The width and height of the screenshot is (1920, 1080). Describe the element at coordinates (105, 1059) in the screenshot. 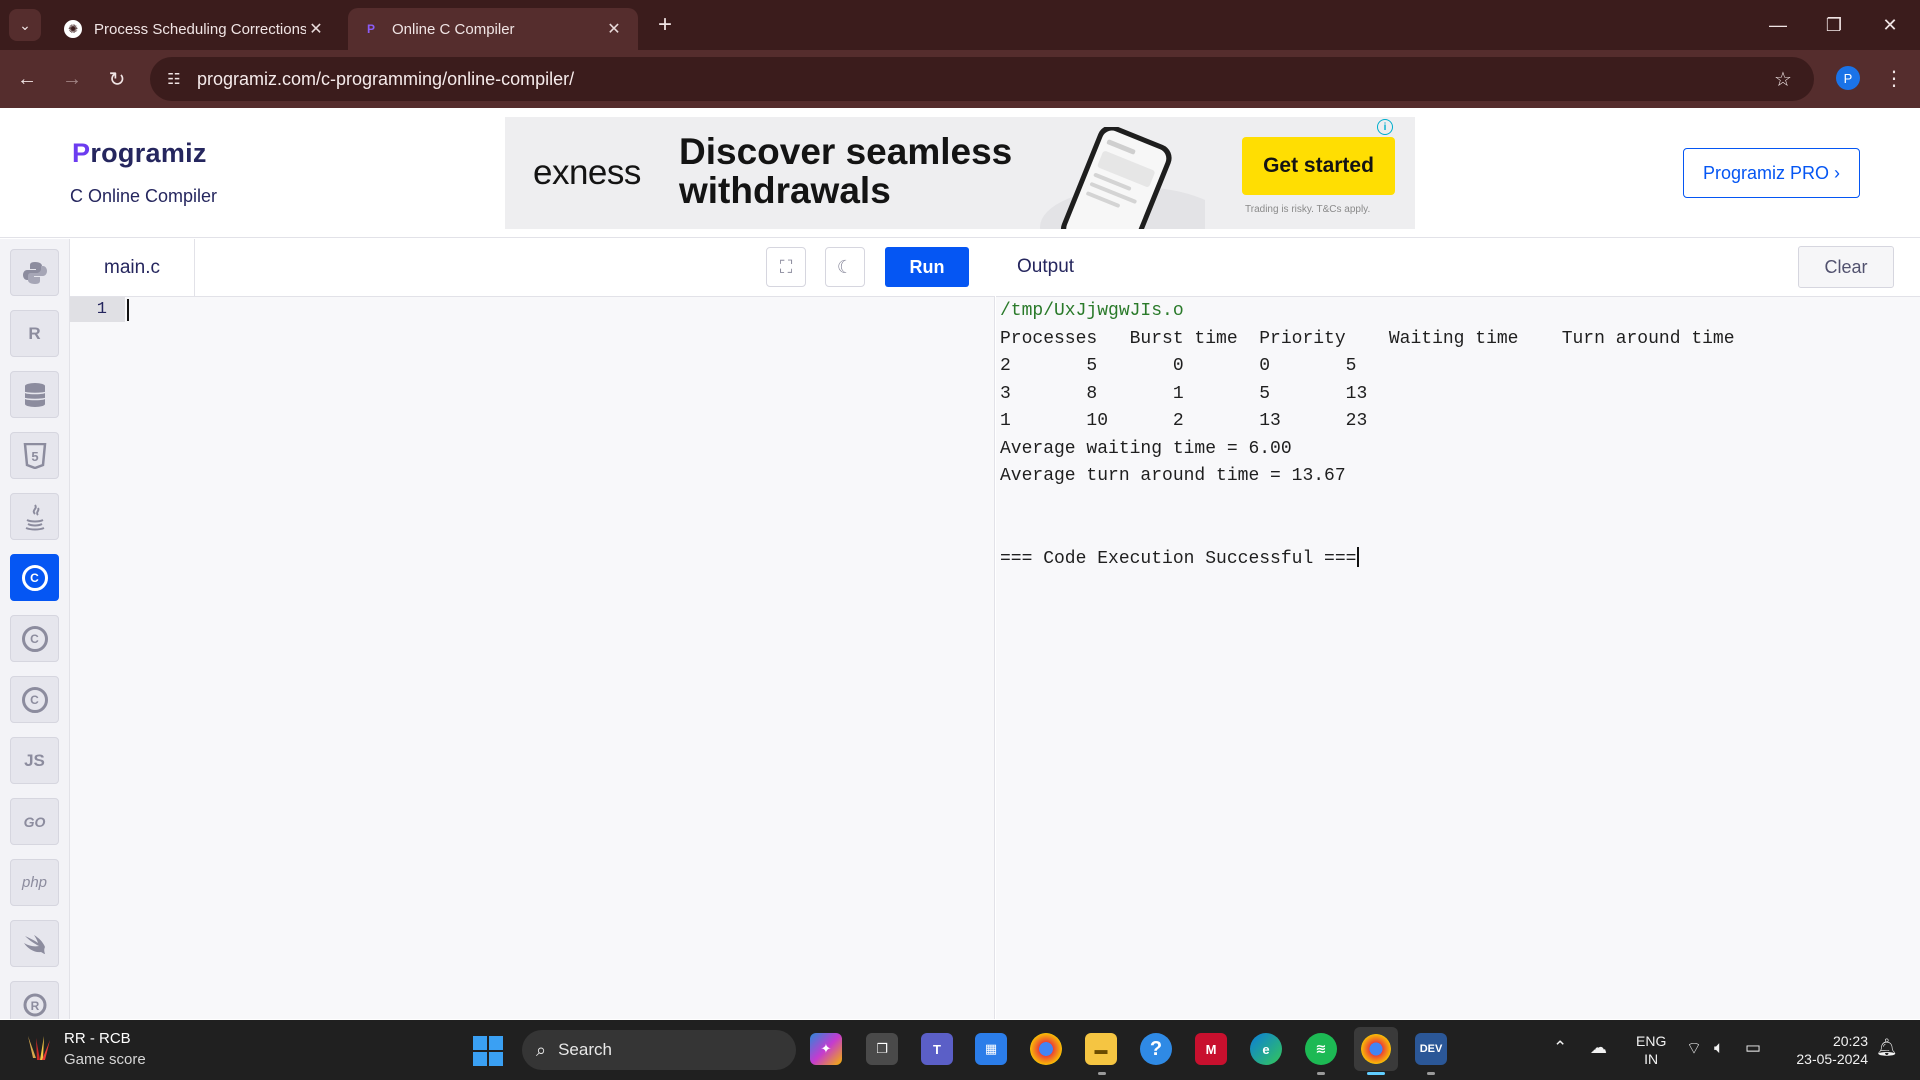

I see `widget-subtitle: Game score` at that location.